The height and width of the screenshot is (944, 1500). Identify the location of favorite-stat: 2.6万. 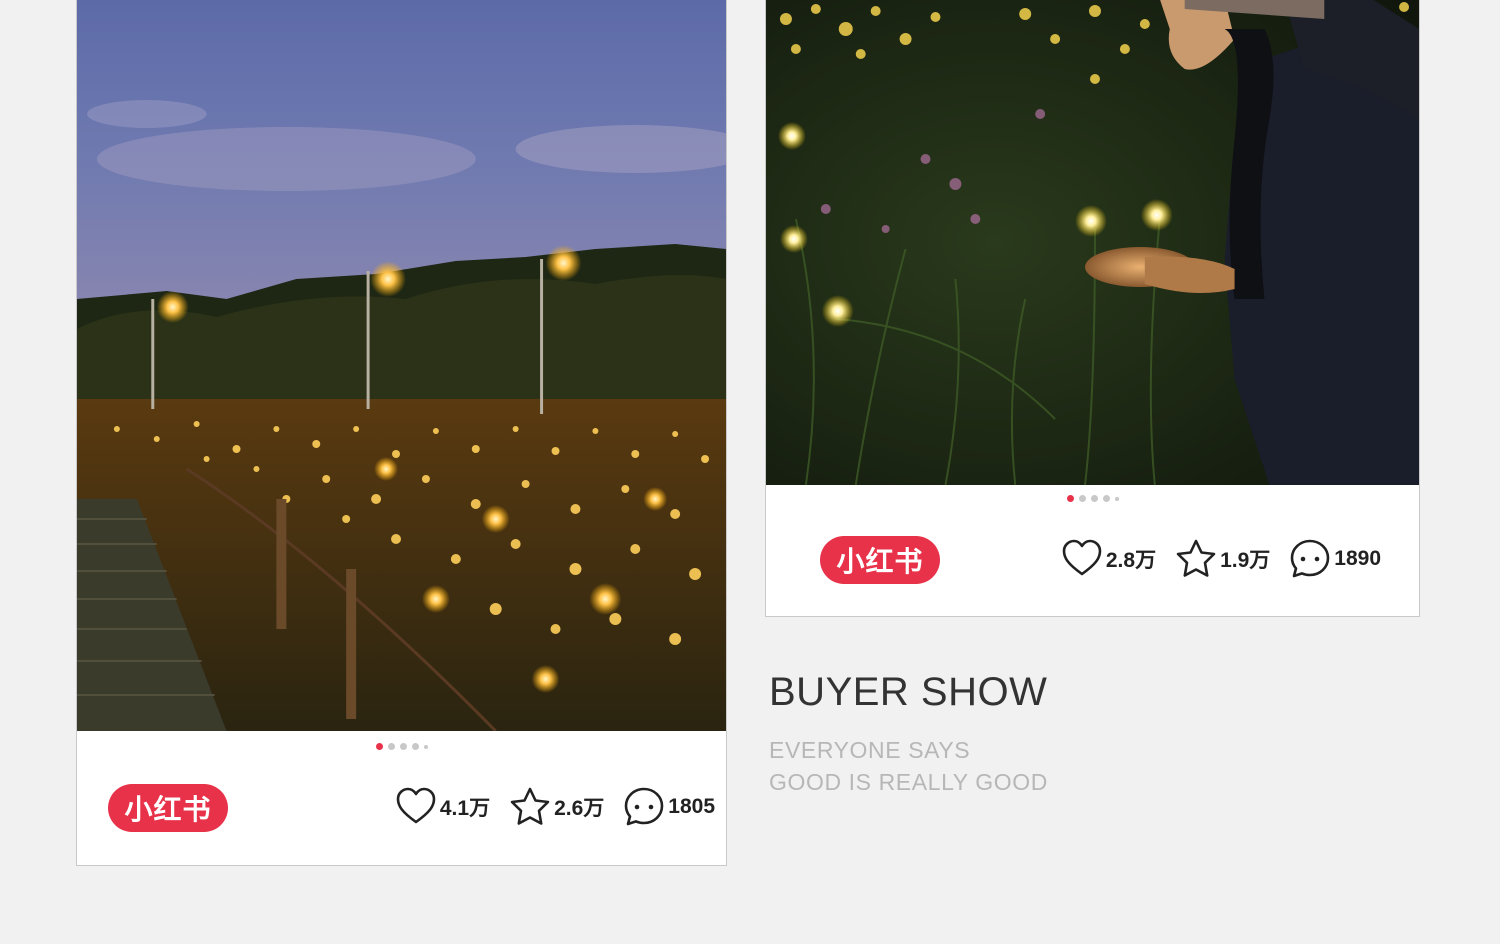
(556, 807).